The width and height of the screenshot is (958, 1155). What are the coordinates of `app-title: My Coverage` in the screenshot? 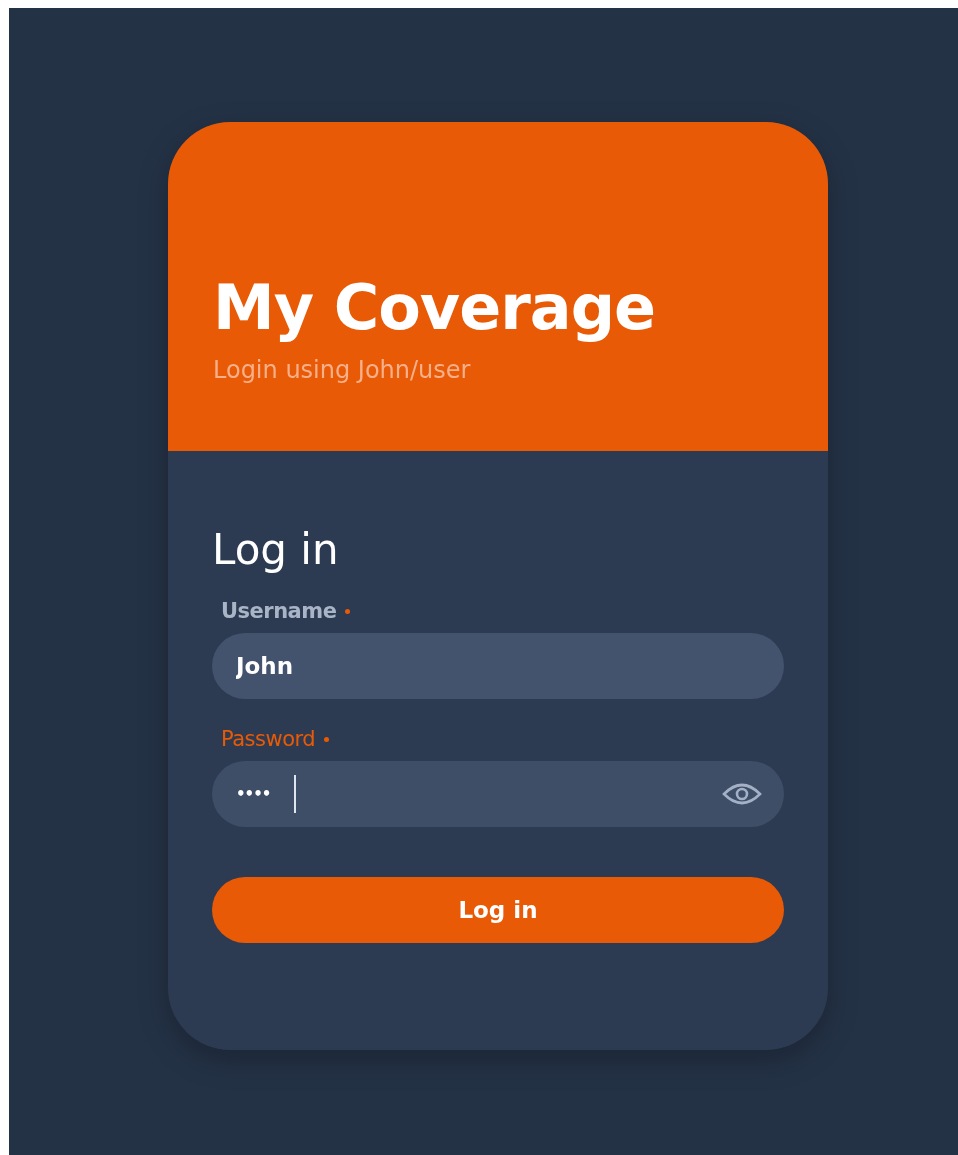 It's located at (435, 308).